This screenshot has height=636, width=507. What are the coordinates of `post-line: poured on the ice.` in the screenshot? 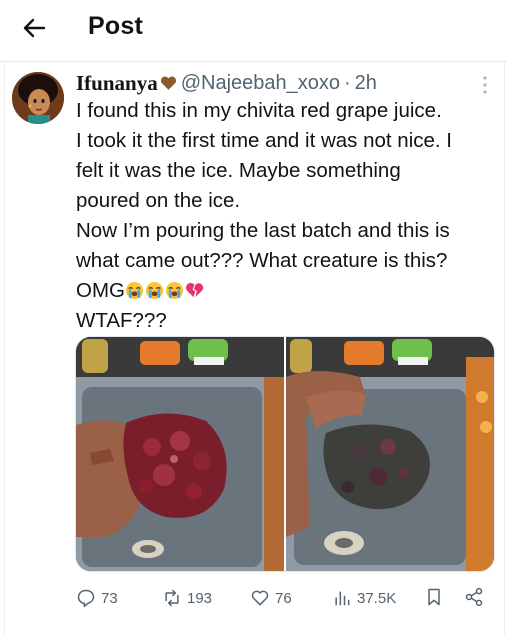 It's located at (158, 200).